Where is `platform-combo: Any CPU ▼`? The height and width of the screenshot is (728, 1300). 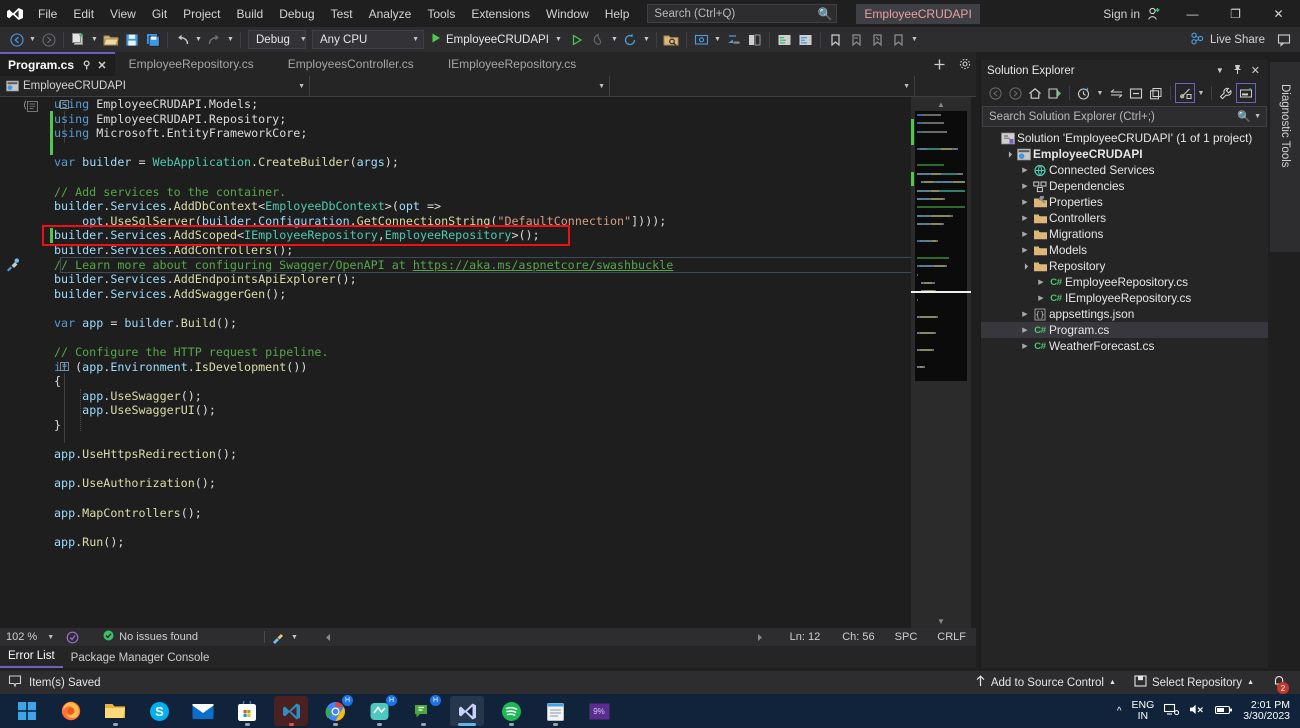 platform-combo: Any CPU ▼ is located at coordinates (368, 39).